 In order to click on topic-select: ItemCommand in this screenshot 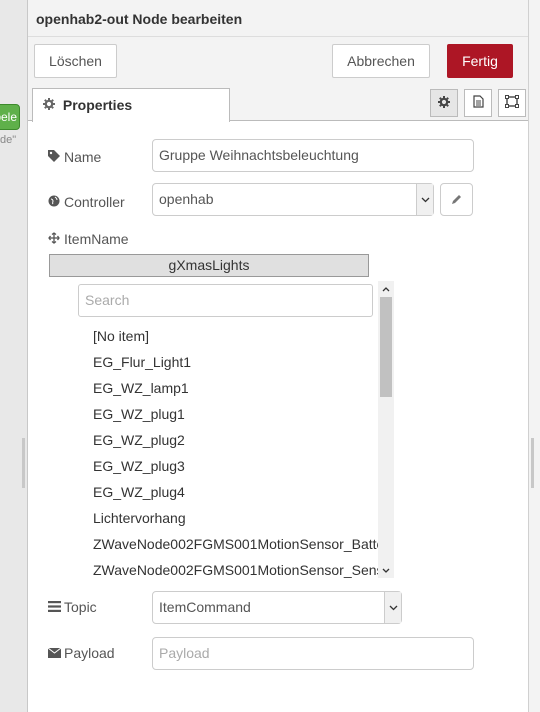, I will do `click(277, 607)`.